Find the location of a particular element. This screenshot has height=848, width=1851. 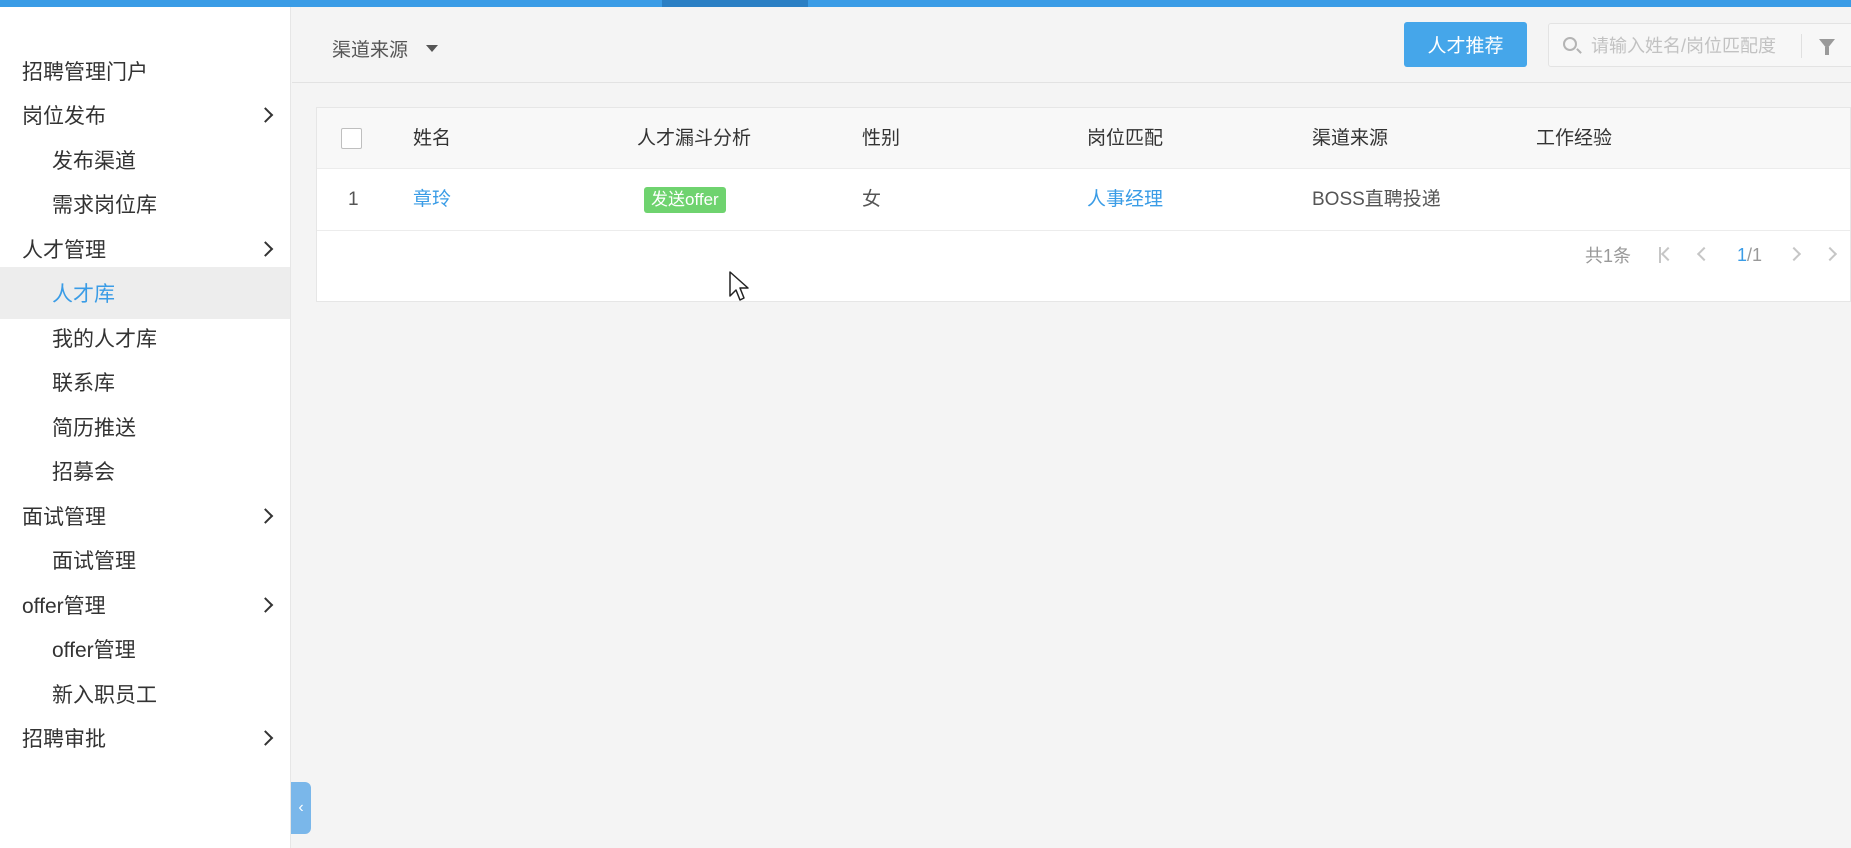

caret-down-icon is located at coordinates (432, 48).